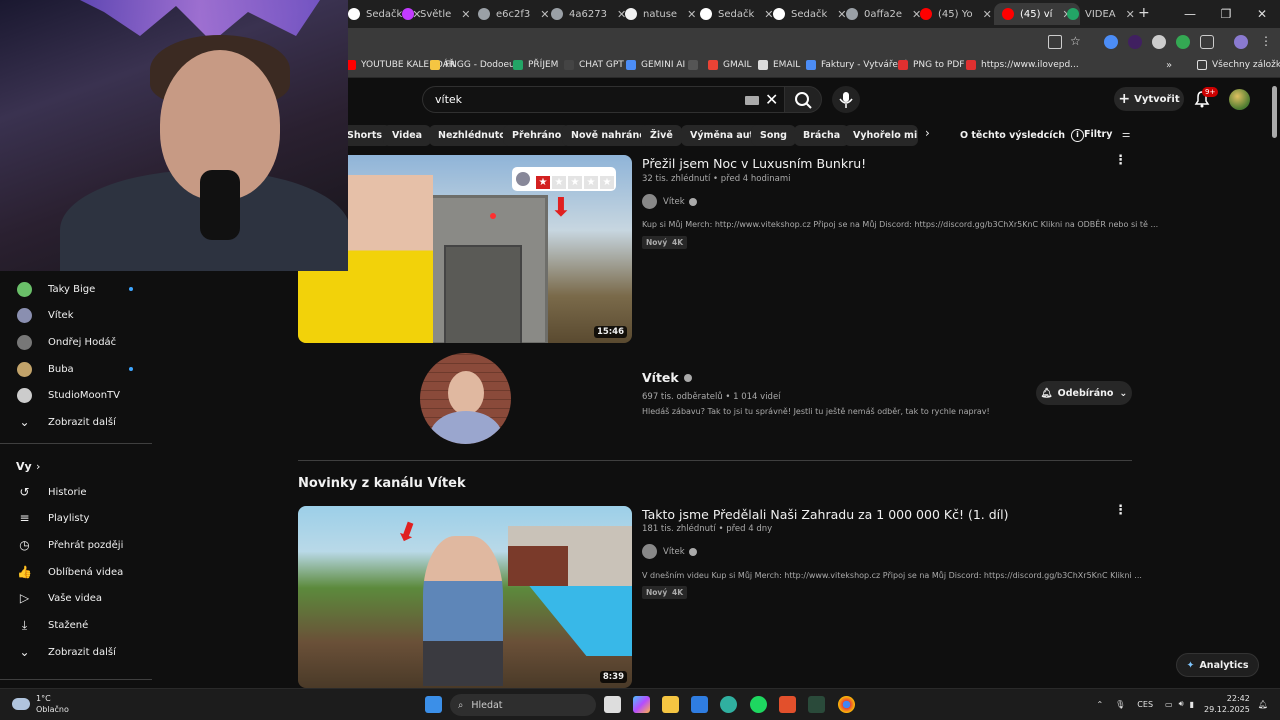 The width and height of the screenshot is (1280, 720). What do you see at coordinates (448, 99) in the screenshot?
I see `search-input: vítek` at bounding box center [448, 99].